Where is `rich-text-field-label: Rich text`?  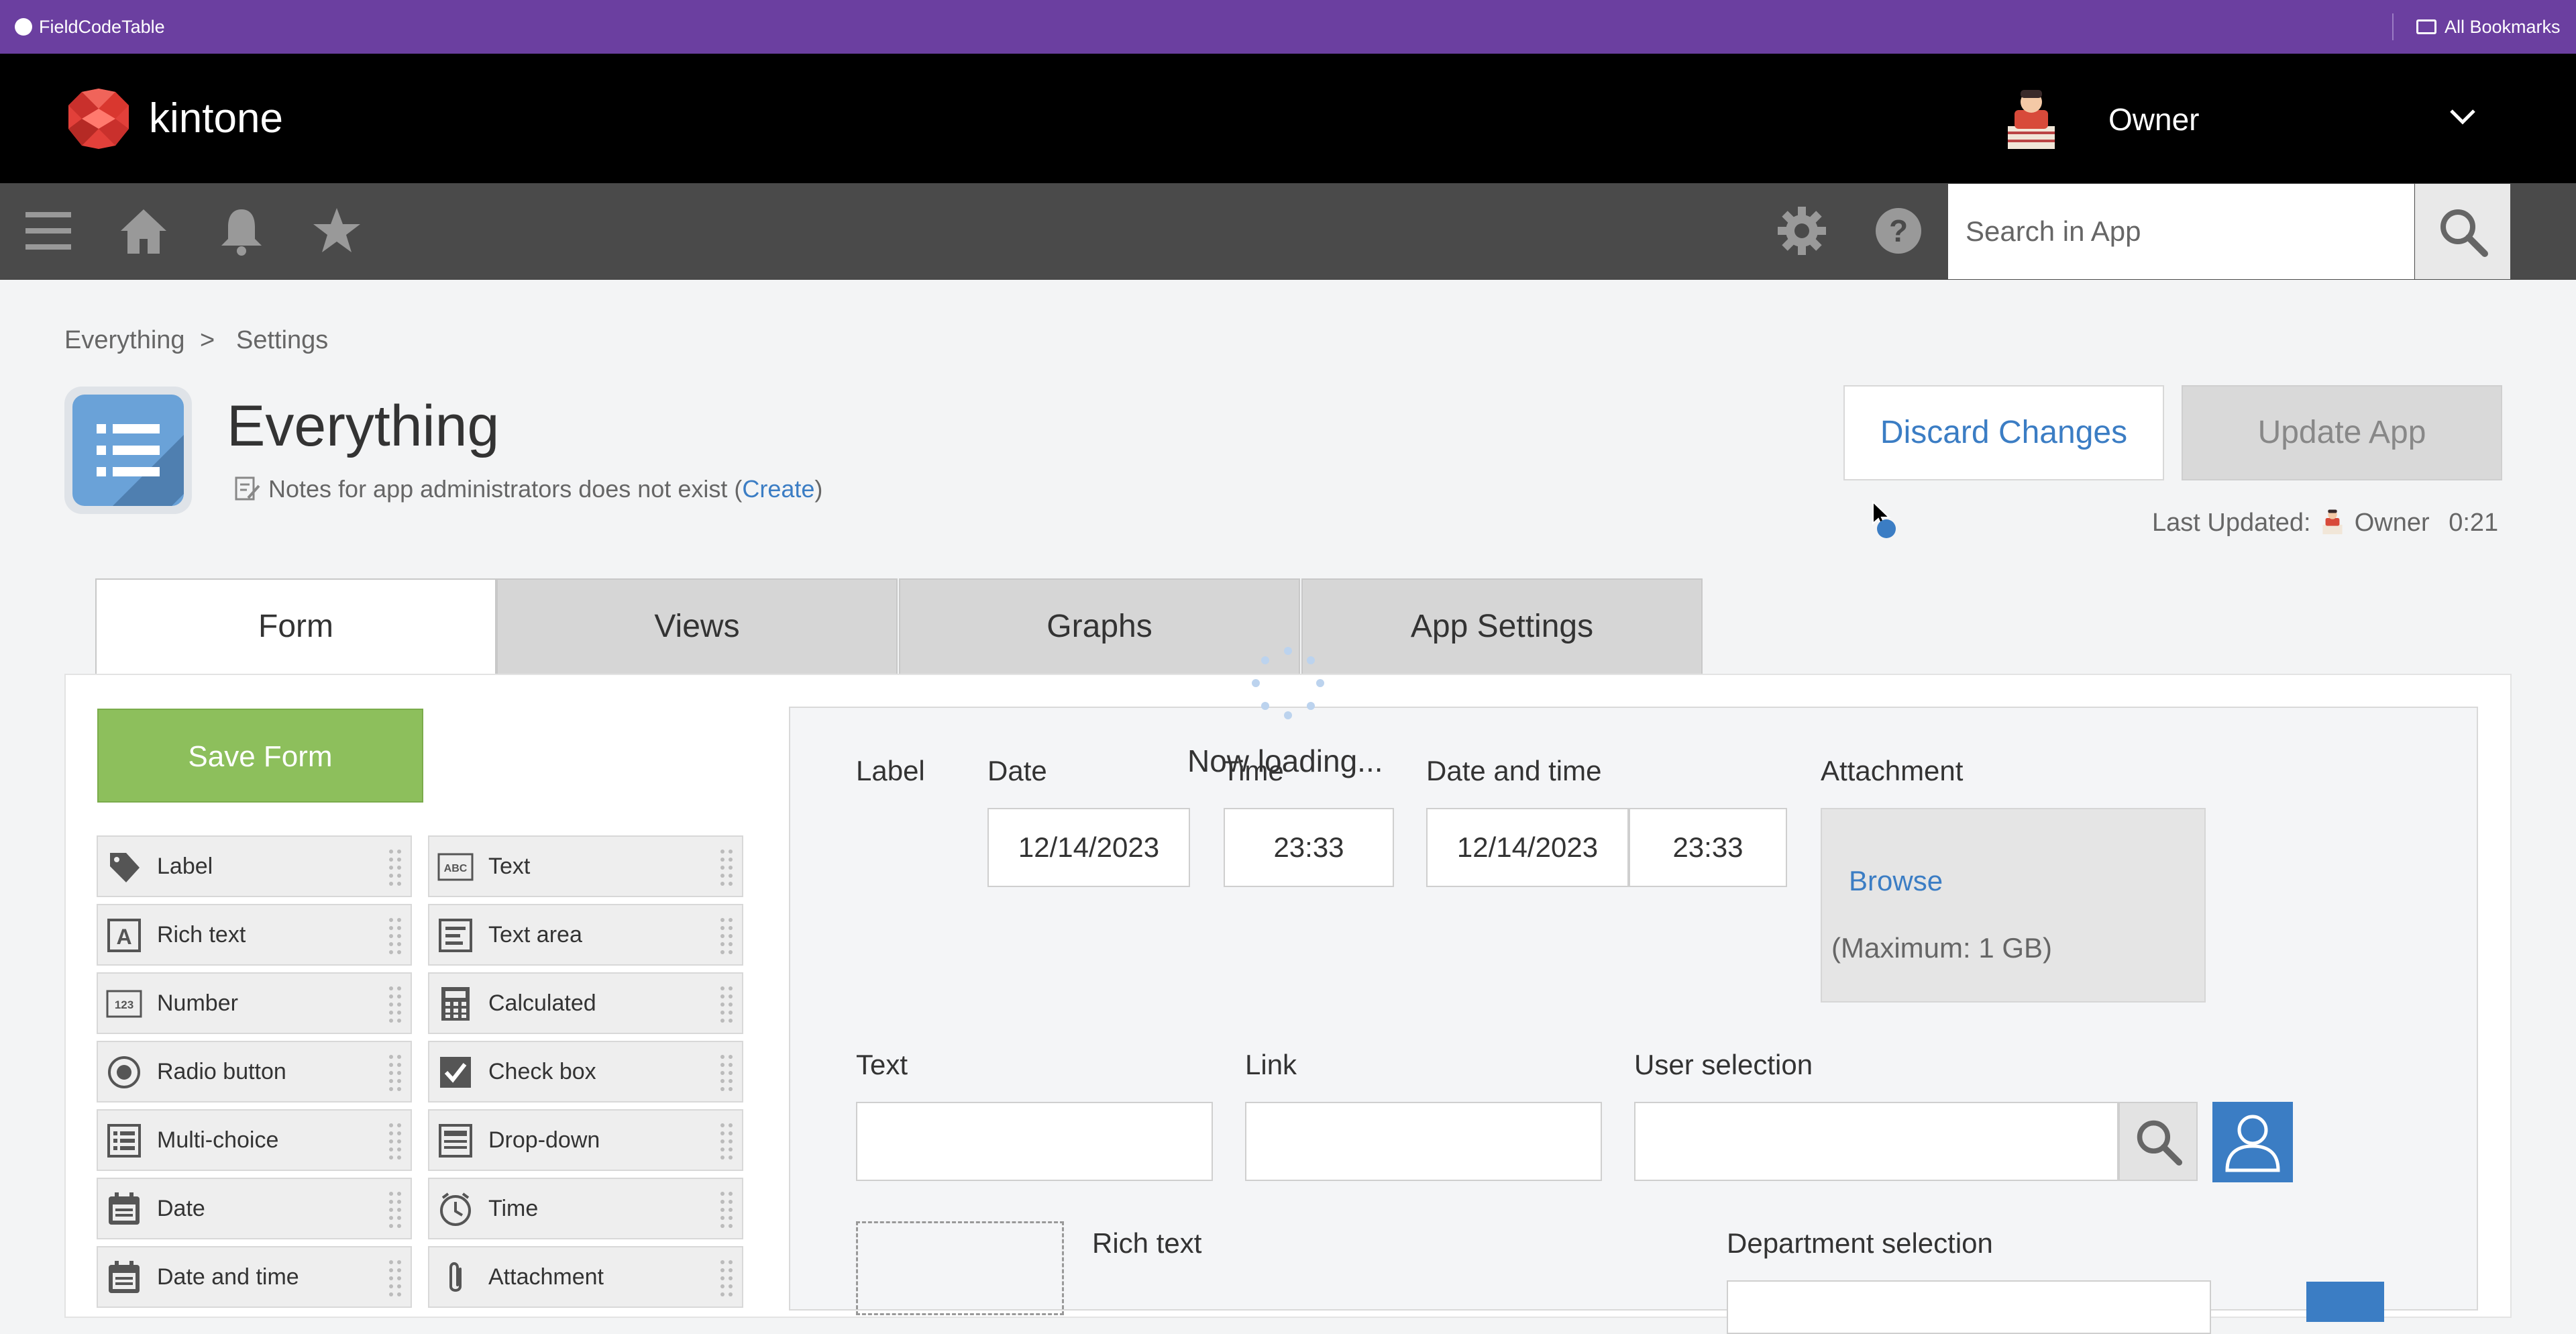
rich-text-field-label: Rich text is located at coordinates (1147, 1243).